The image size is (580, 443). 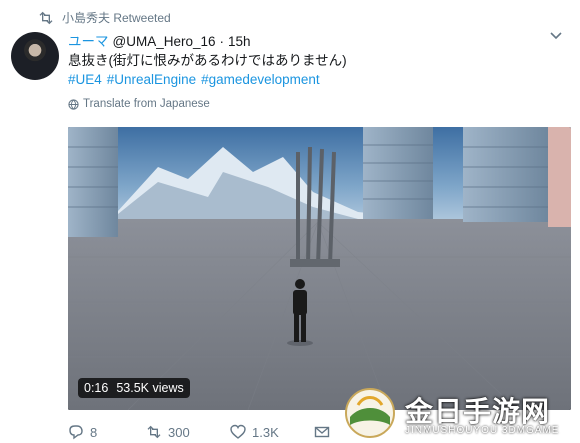 I want to click on direct-message-button, so click(x=322, y=432).